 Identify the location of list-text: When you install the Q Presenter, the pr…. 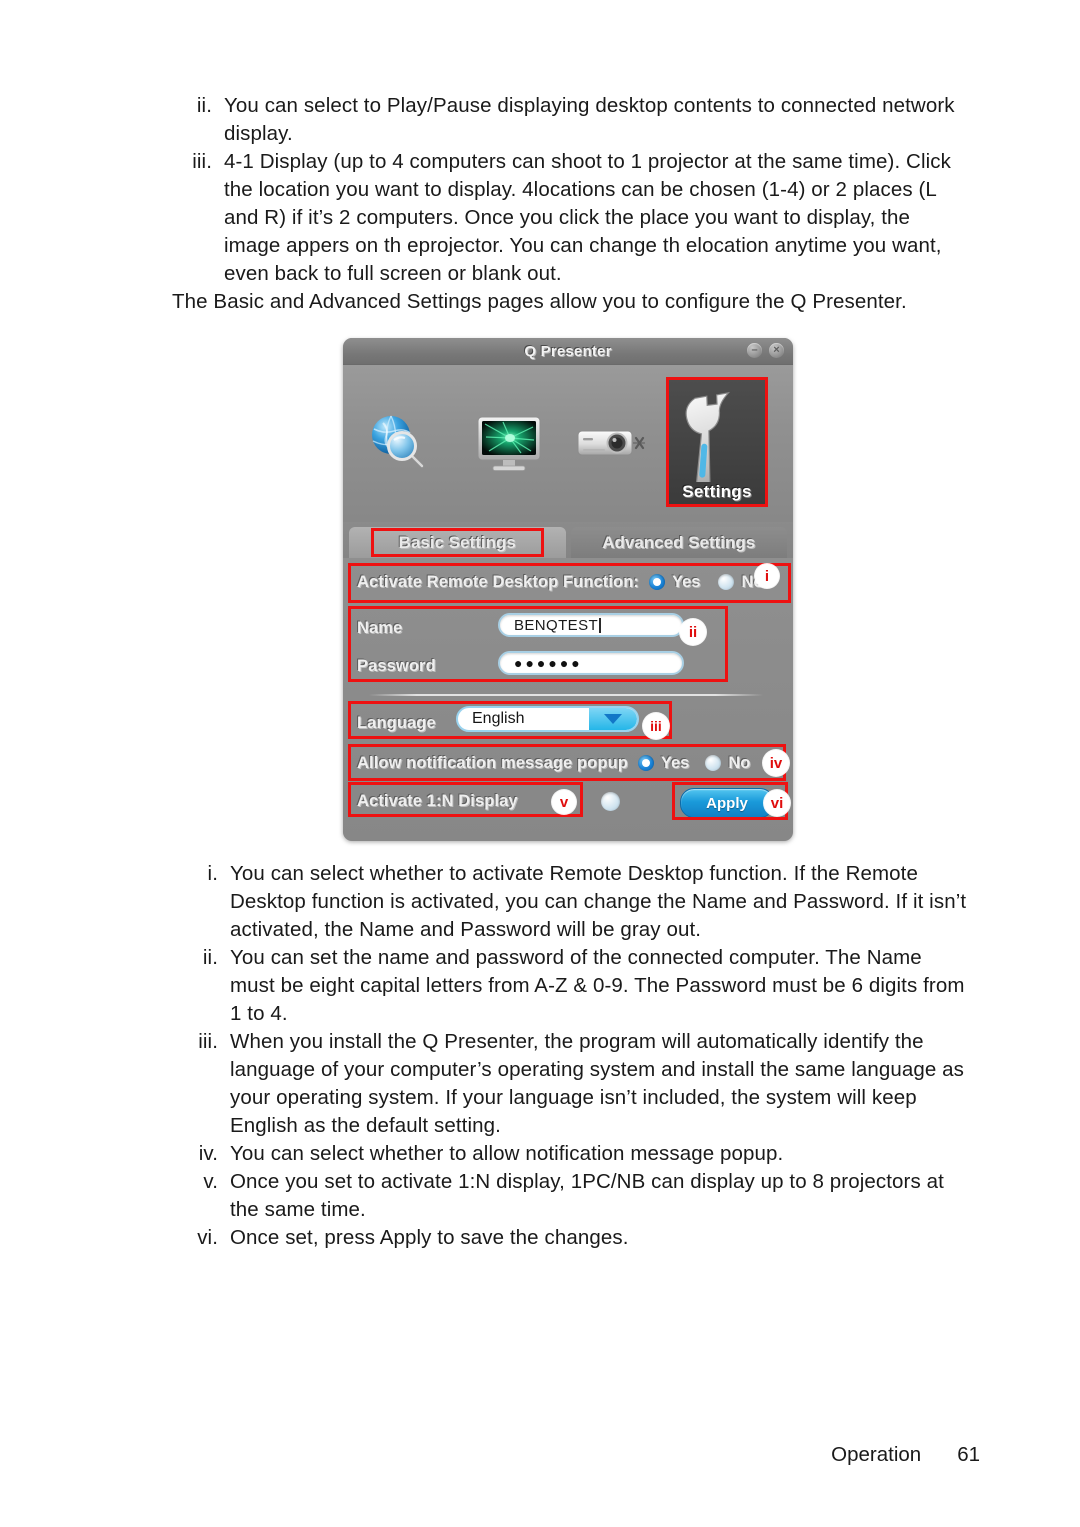
(597, 1083).